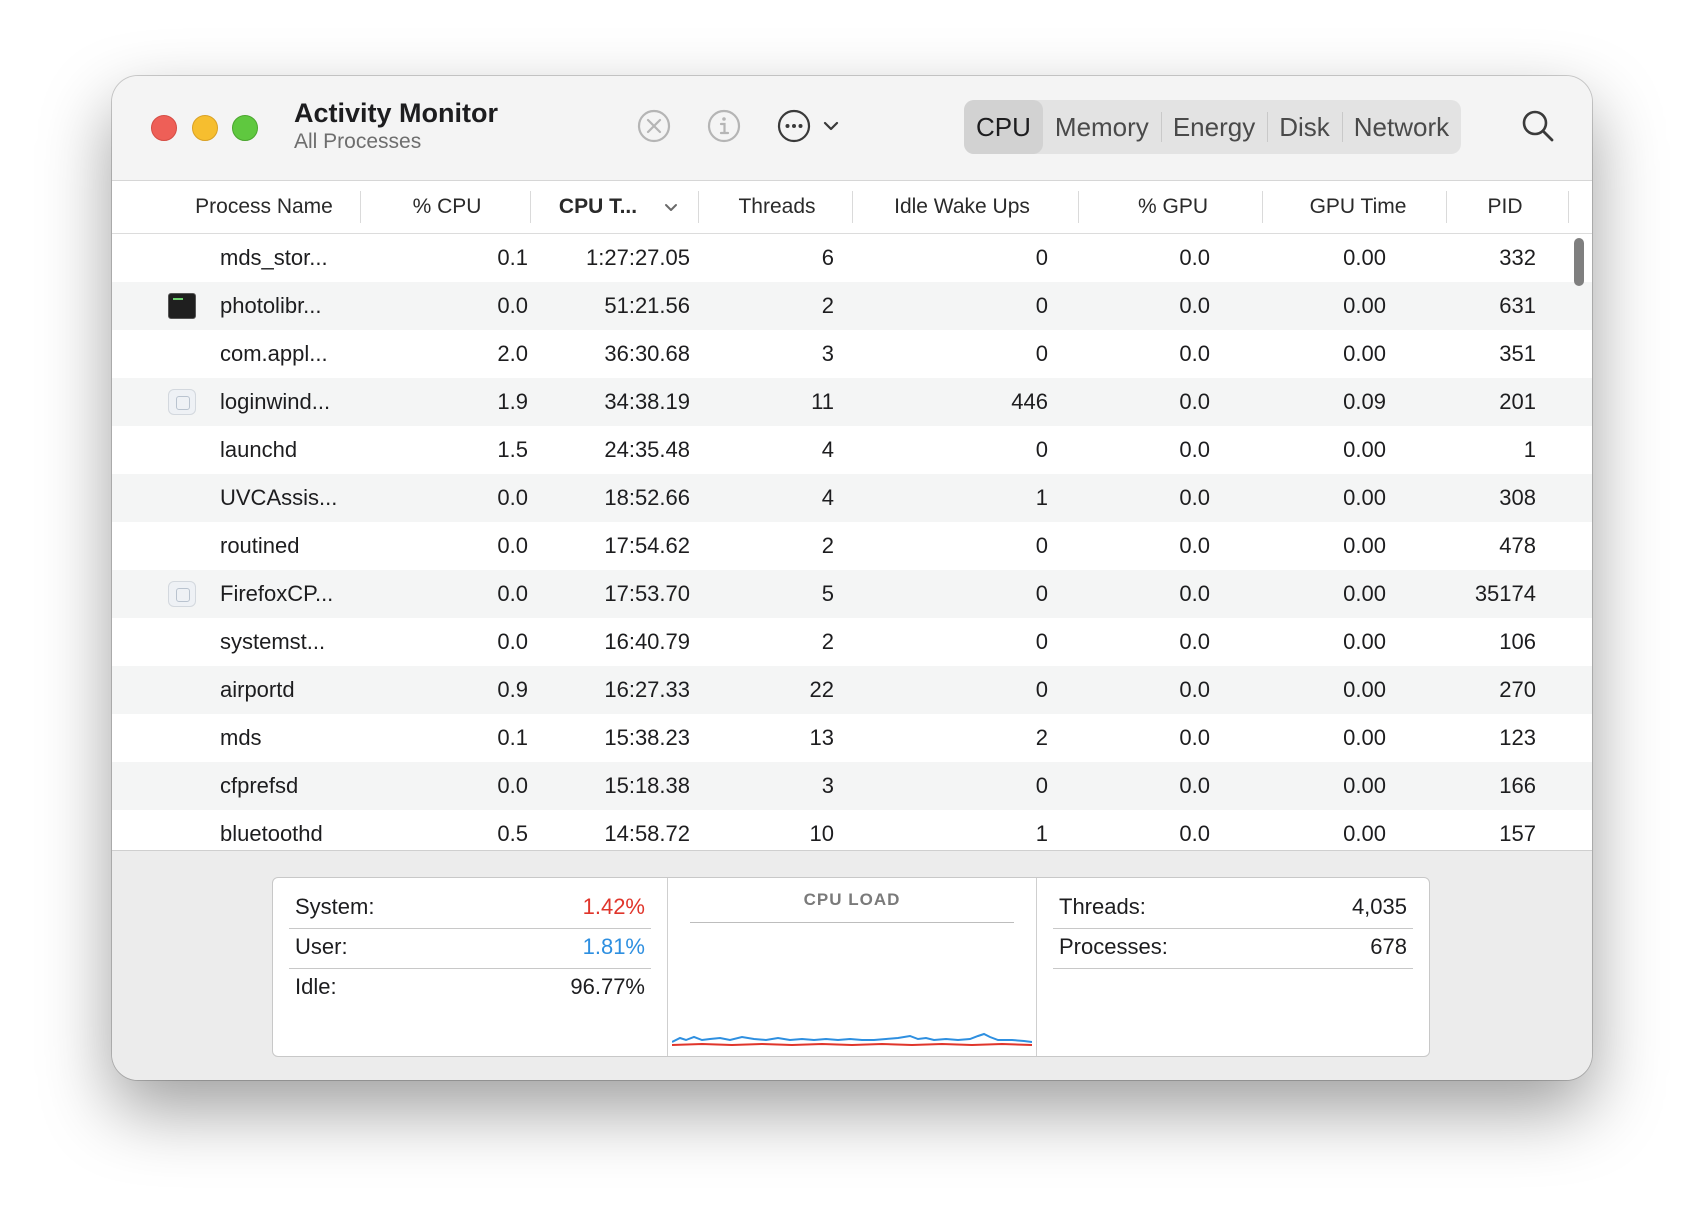  I want to click on system-load-line, so click(852, 1044).